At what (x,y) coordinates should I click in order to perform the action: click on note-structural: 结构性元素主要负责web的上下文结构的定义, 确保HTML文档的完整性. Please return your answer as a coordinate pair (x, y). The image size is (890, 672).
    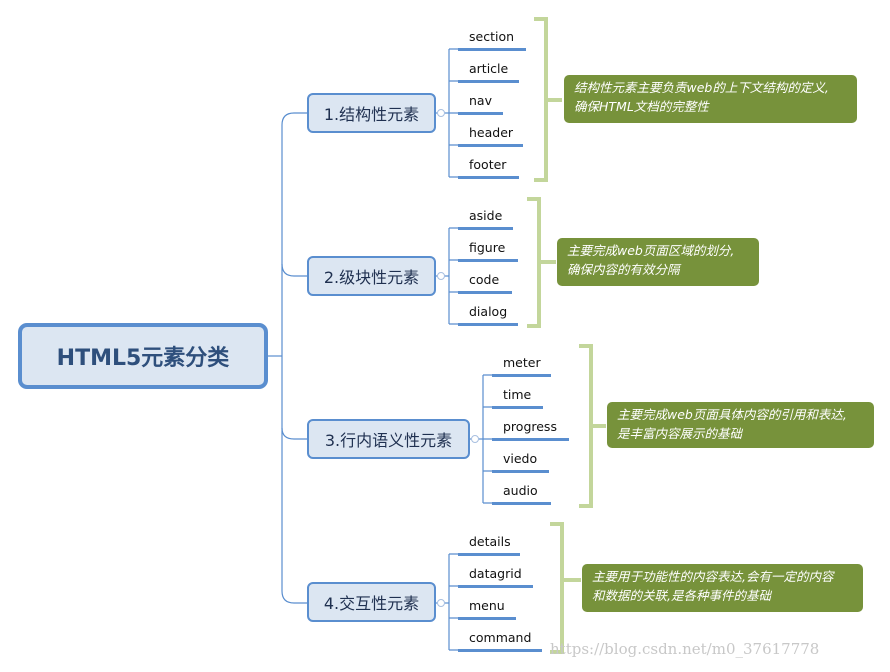
    Looking at the image, I should click on (710, 99).